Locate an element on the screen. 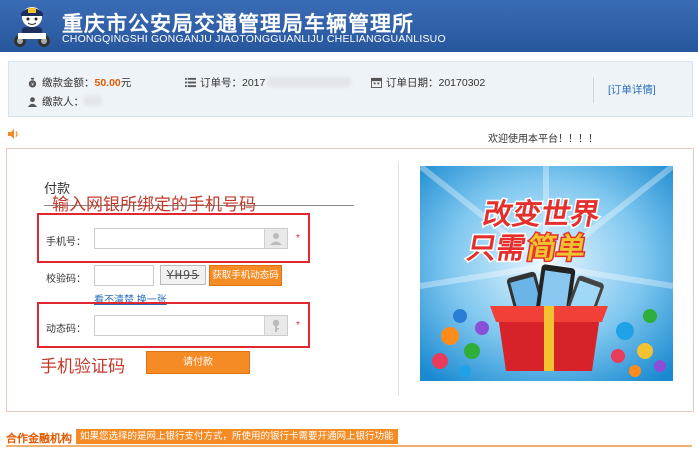  phone-input is located at coordinates (191, 238).